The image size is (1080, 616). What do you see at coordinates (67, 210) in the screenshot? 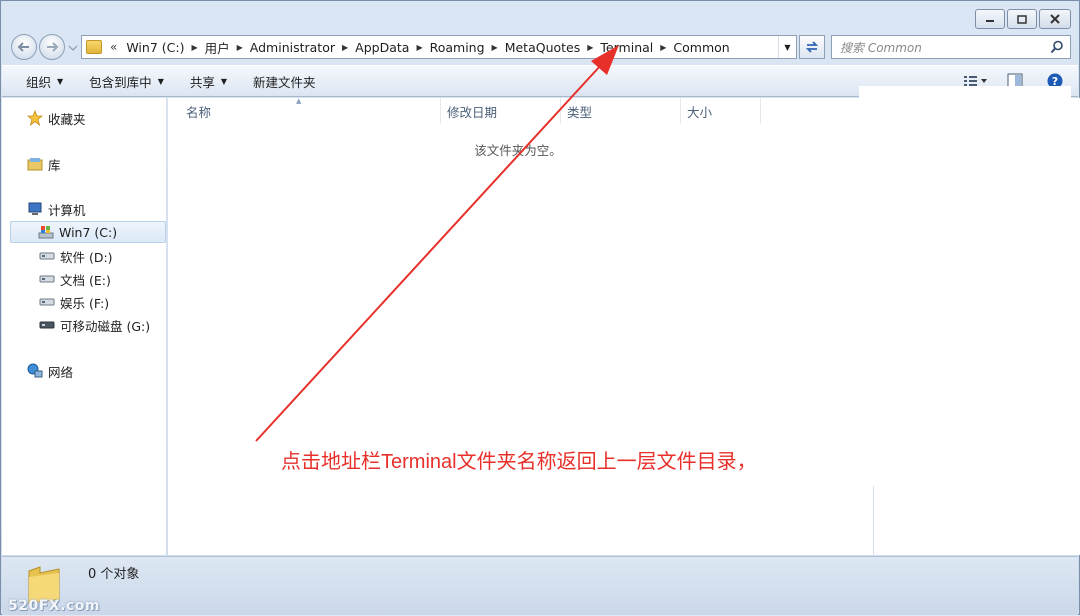
I see `nav-label: 计算机` at bounding box center [67, 210].